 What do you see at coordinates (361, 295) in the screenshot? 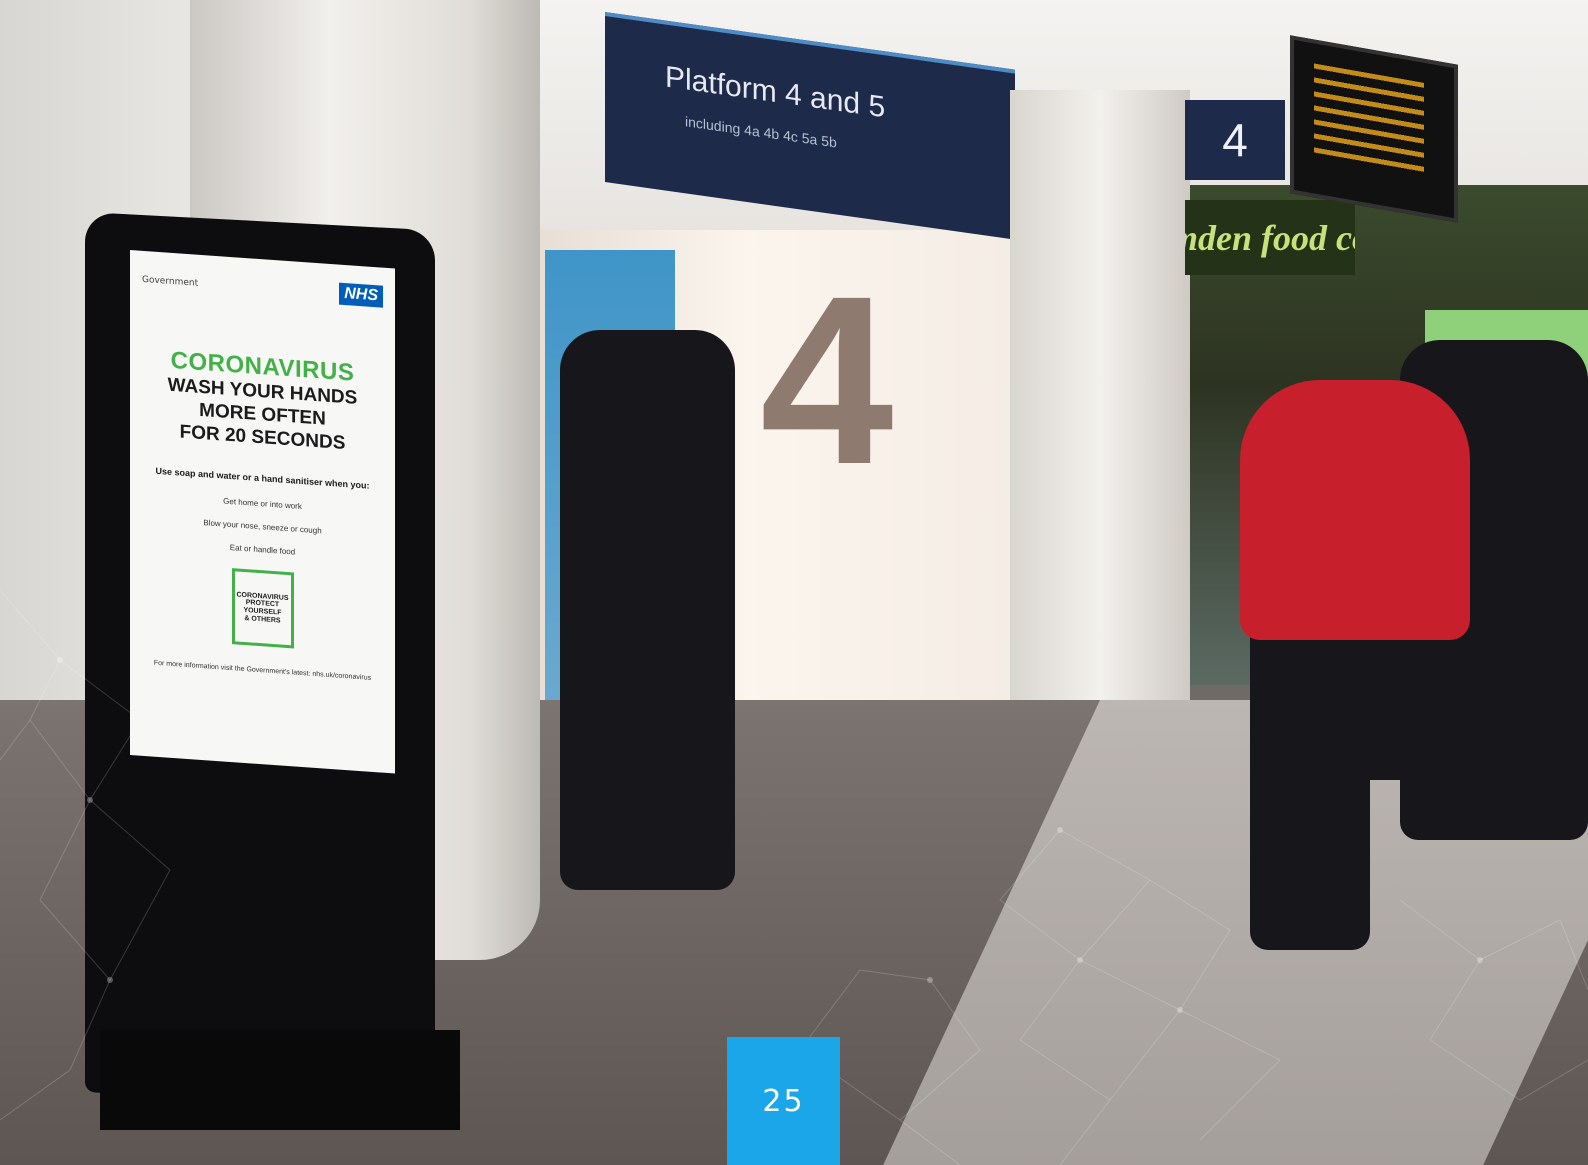
I see `nhs-logo: NHS` at bounding box center [361, 295].